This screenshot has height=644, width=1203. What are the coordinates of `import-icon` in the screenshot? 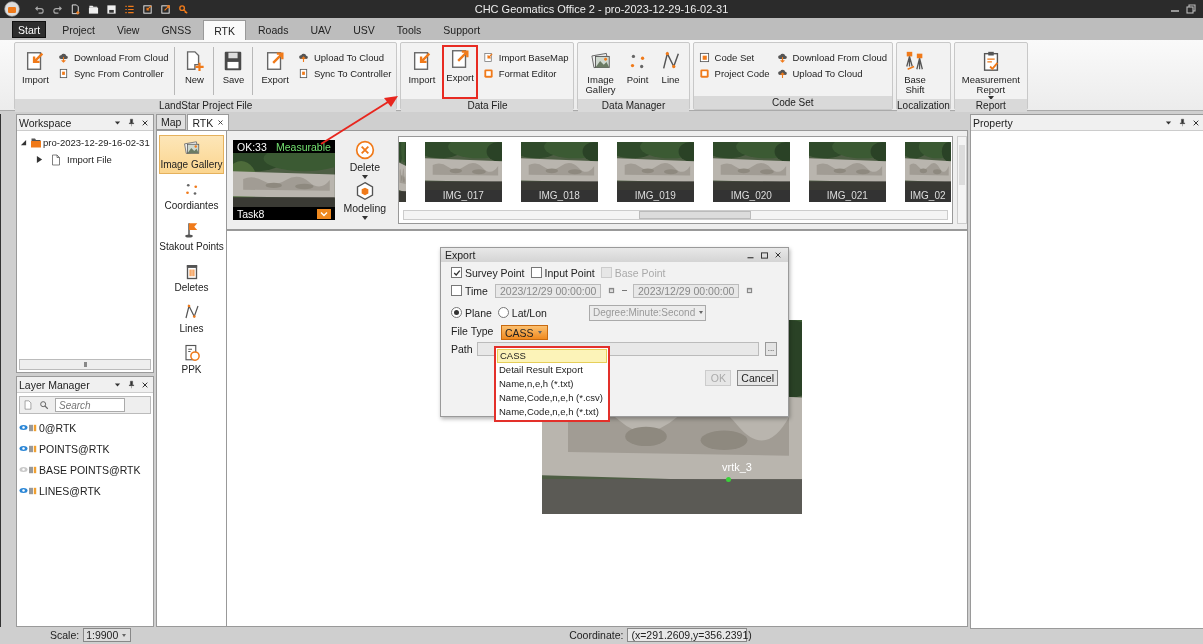 It's located at (147, 9).